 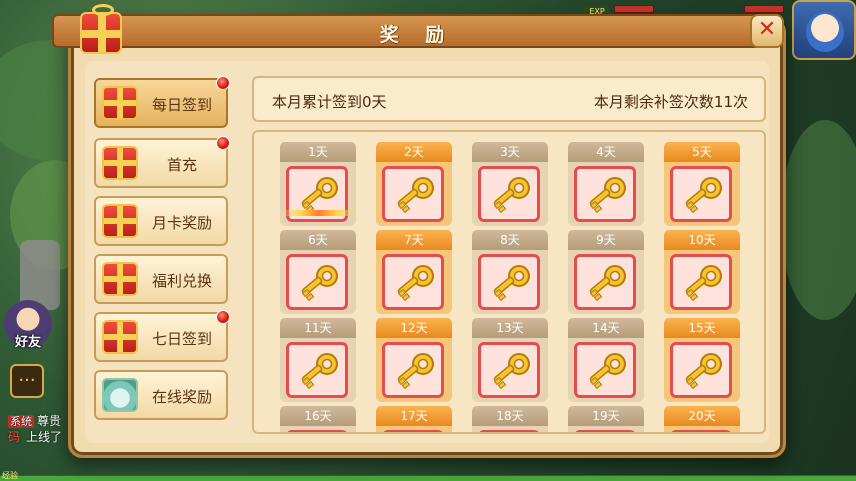 I want to click on menu-item: 月卡奖励, so click(x=161, y=221).